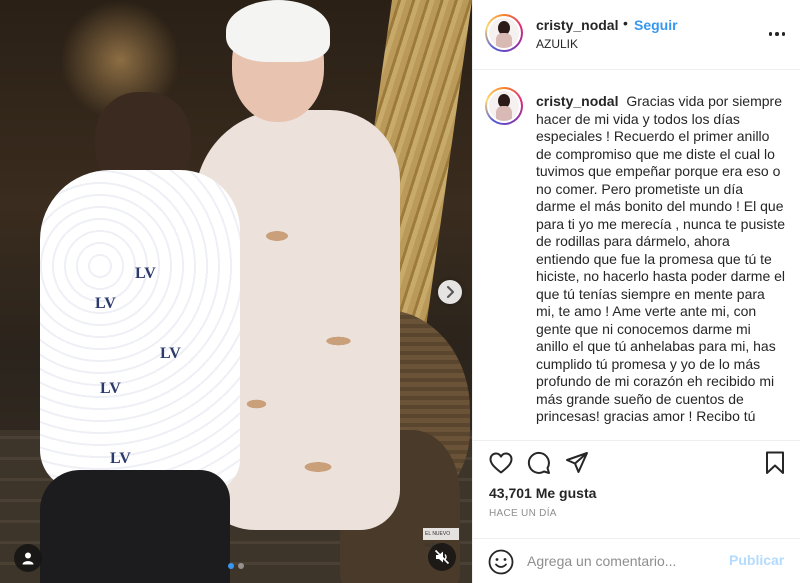 Image resolution: width=800 pixels, height=583 pixels. What do you see at coordinates (241, 566) in the screenshot?
I see `carousel-dot` at bounding box center [241, 566].